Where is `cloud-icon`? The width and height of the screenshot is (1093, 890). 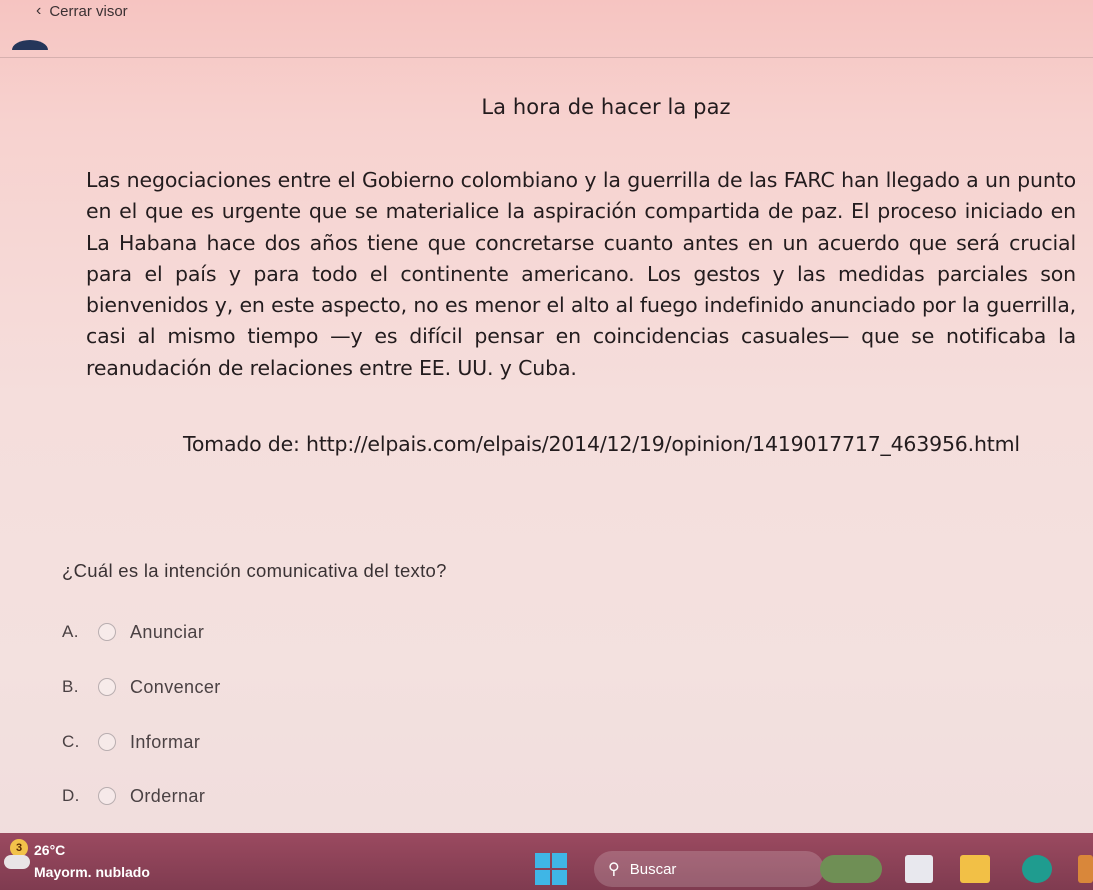 cloud-icon is located at coordinates (17, 862).